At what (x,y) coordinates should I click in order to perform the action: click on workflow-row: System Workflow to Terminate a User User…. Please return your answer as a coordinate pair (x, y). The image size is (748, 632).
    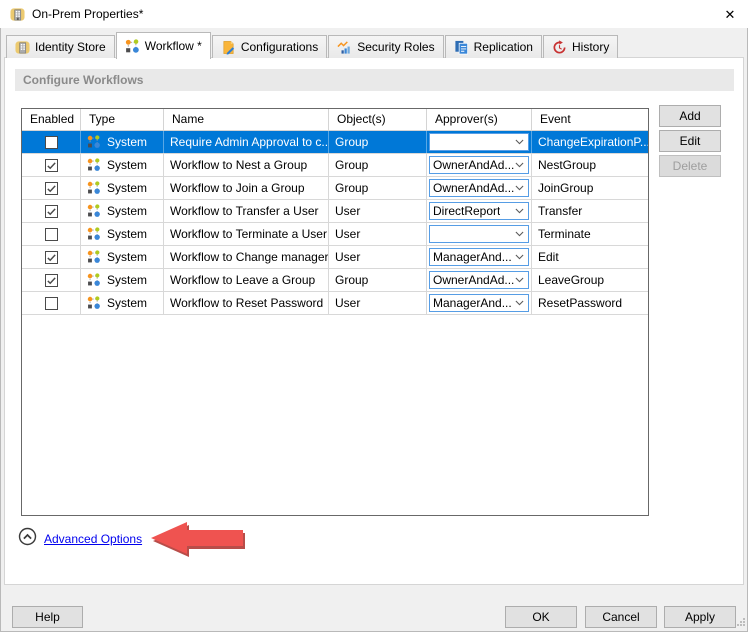
    Looking at the image, I should click on (335, 234).